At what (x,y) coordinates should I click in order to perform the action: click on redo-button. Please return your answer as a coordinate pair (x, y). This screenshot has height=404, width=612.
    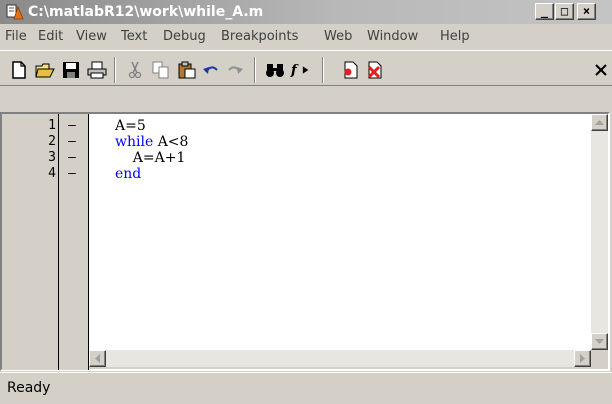
    Looking at the image, I should click on (235, 70).